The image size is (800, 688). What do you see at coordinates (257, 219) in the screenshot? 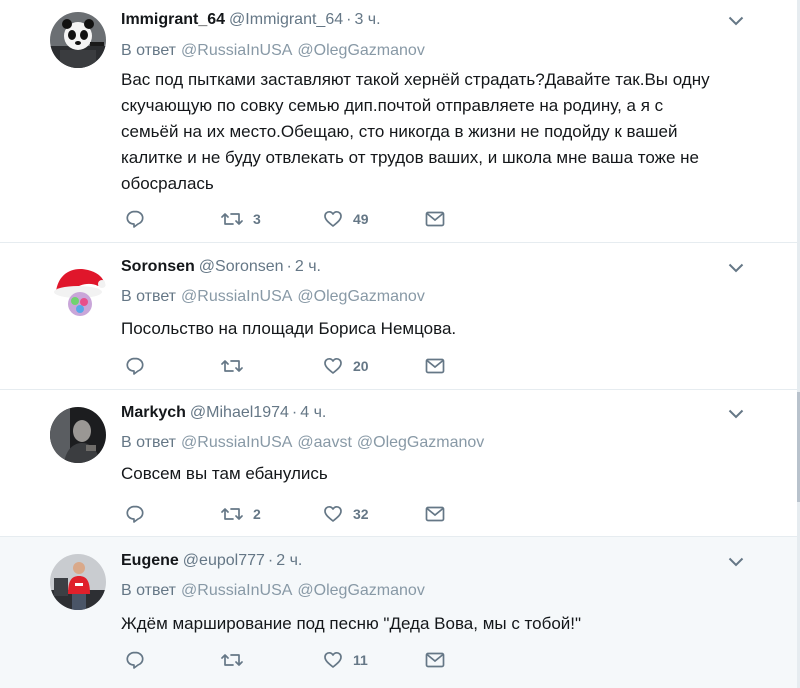
I see `retweet-count: 3` at bounding box center [257, 219].